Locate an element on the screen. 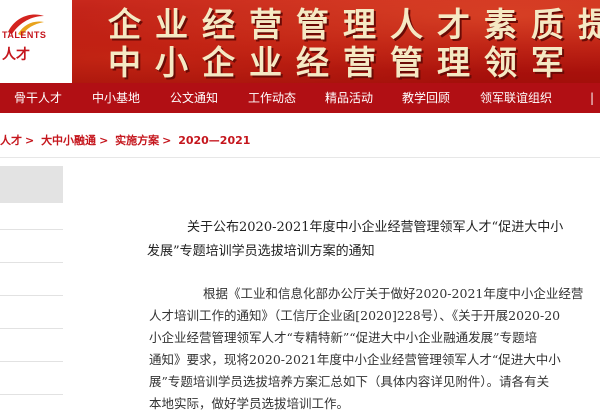 The height and width of the screenshot is (412, 600). article-body-line: 本地实际，做好学员选拔培训工作。 is located at coordinates (249, 403).